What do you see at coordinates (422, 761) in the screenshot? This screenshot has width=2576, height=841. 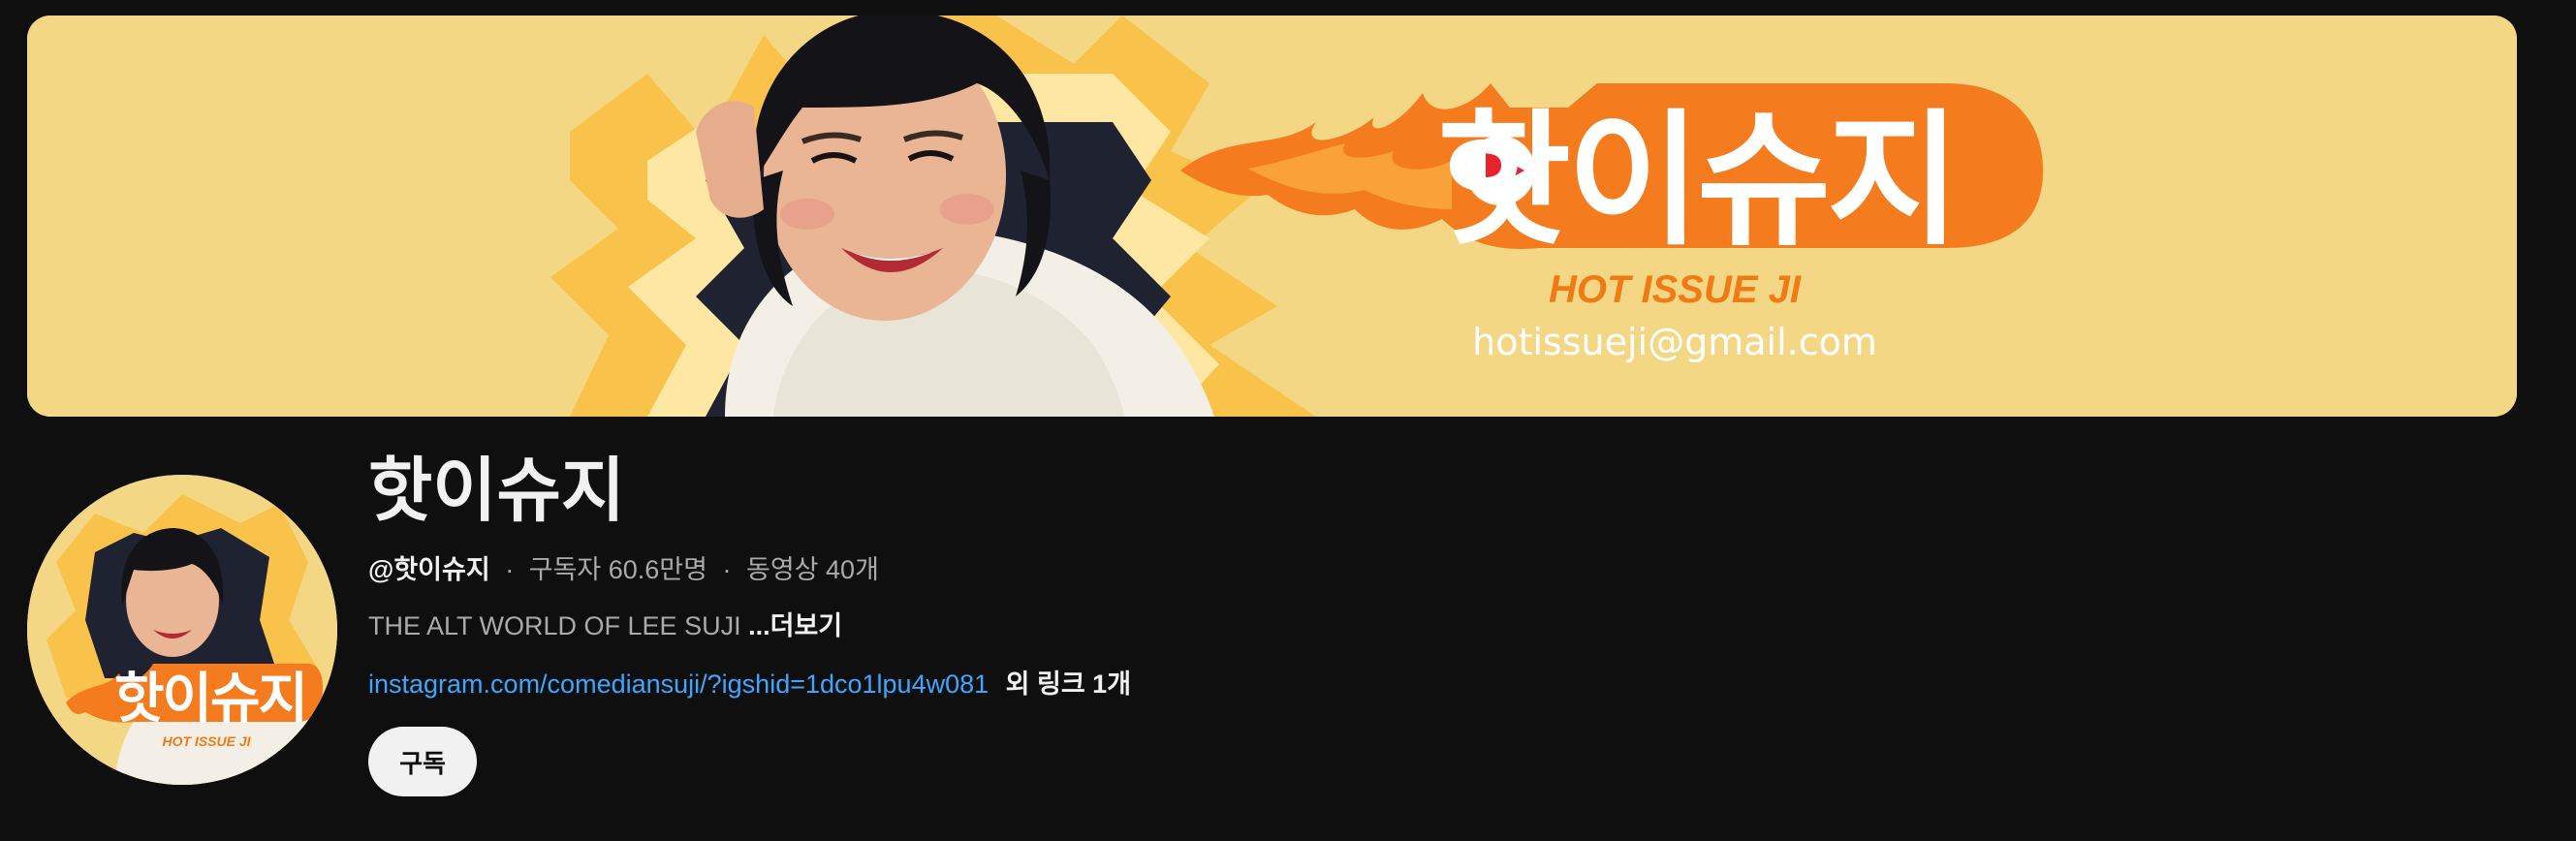 I see `subscribe-button: 구독` at bounding box center [422, 761].